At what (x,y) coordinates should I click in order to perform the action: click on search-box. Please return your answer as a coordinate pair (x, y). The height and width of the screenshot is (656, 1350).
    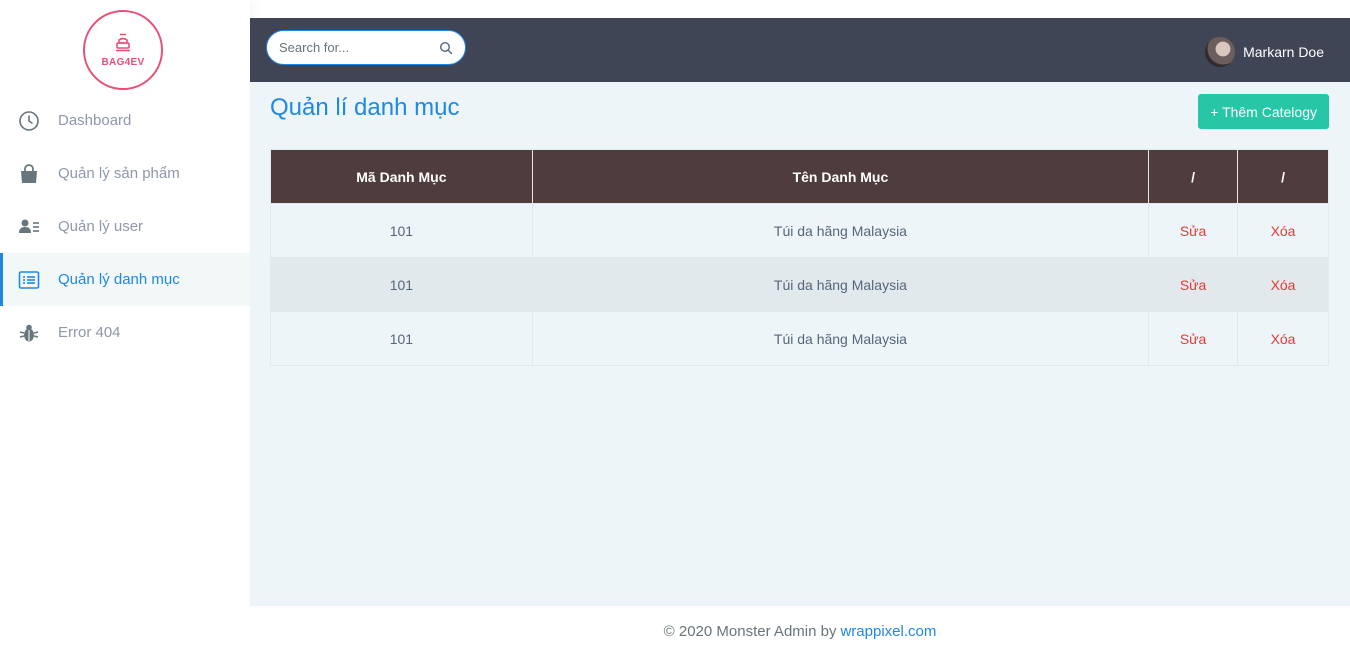
    Looking at the image, I should click on (366, 47).